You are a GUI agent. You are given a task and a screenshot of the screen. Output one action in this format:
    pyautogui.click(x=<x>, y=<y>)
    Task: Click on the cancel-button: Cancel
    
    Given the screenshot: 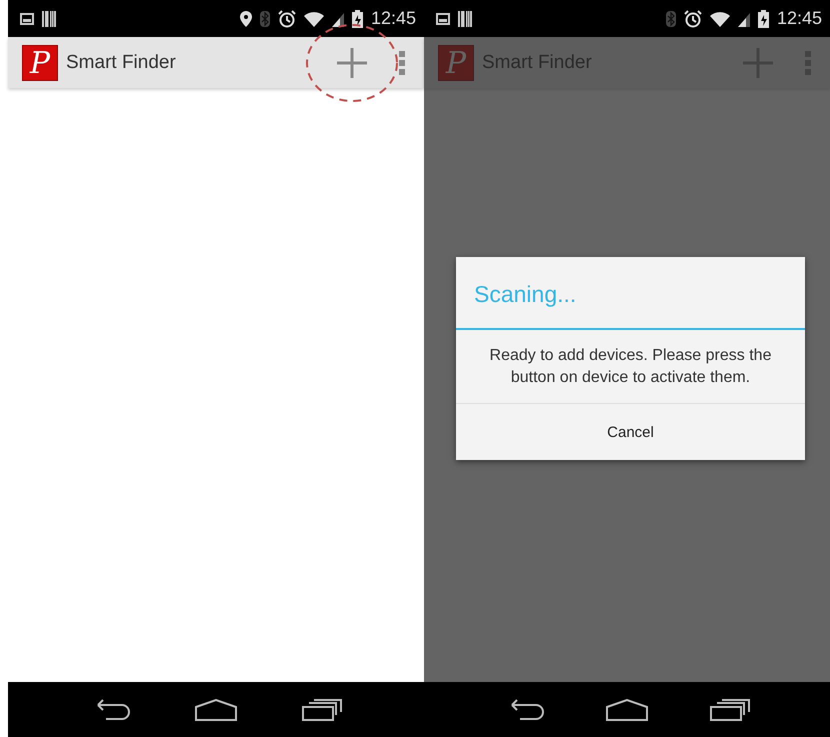 What is the action you would take?
    pyautogui.click(x=630, y=432)
    